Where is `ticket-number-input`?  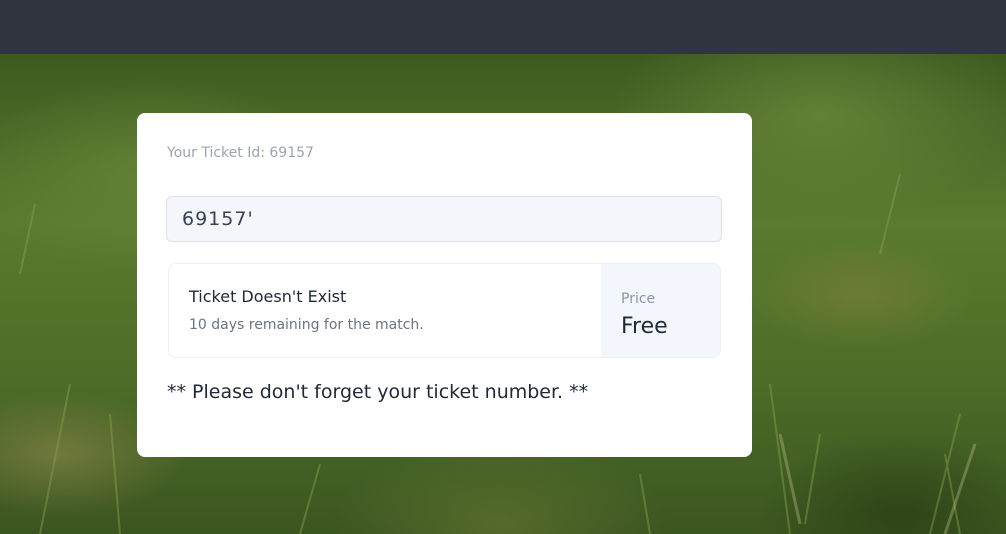 ticket-number-input is located at coordinates (444, 219).